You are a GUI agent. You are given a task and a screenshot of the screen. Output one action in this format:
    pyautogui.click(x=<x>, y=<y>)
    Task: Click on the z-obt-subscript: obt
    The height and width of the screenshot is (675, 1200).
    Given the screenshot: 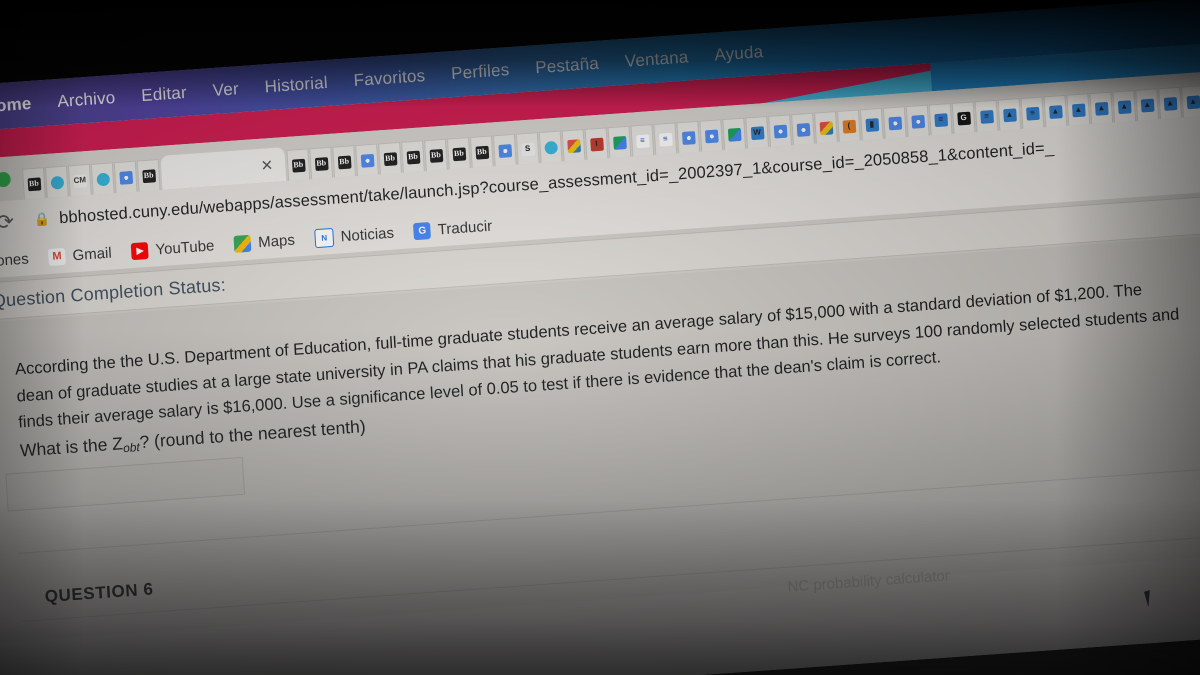 What is the action you would take?
    pyautogui.click(x=131, y=448)
    